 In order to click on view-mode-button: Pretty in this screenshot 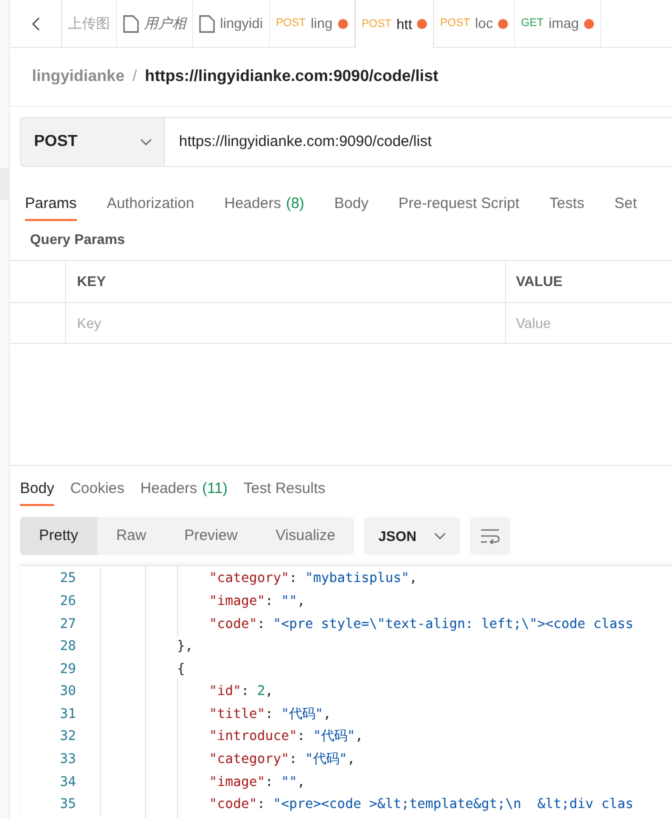, I will do `click(59, 536)`.